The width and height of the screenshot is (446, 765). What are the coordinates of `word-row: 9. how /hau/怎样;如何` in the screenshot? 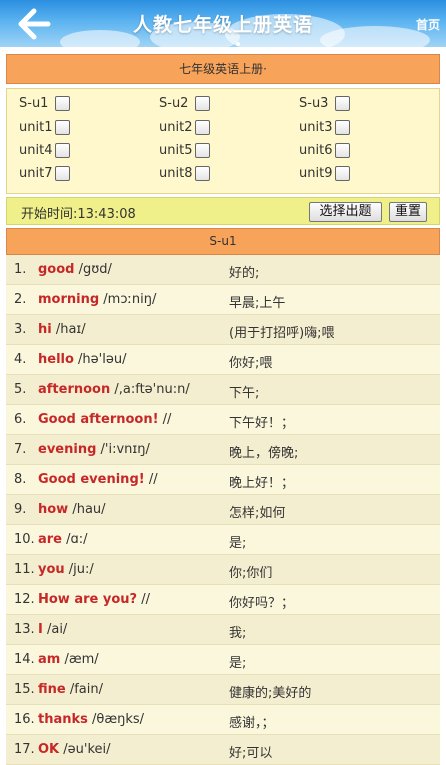 It's located at (223, 510).